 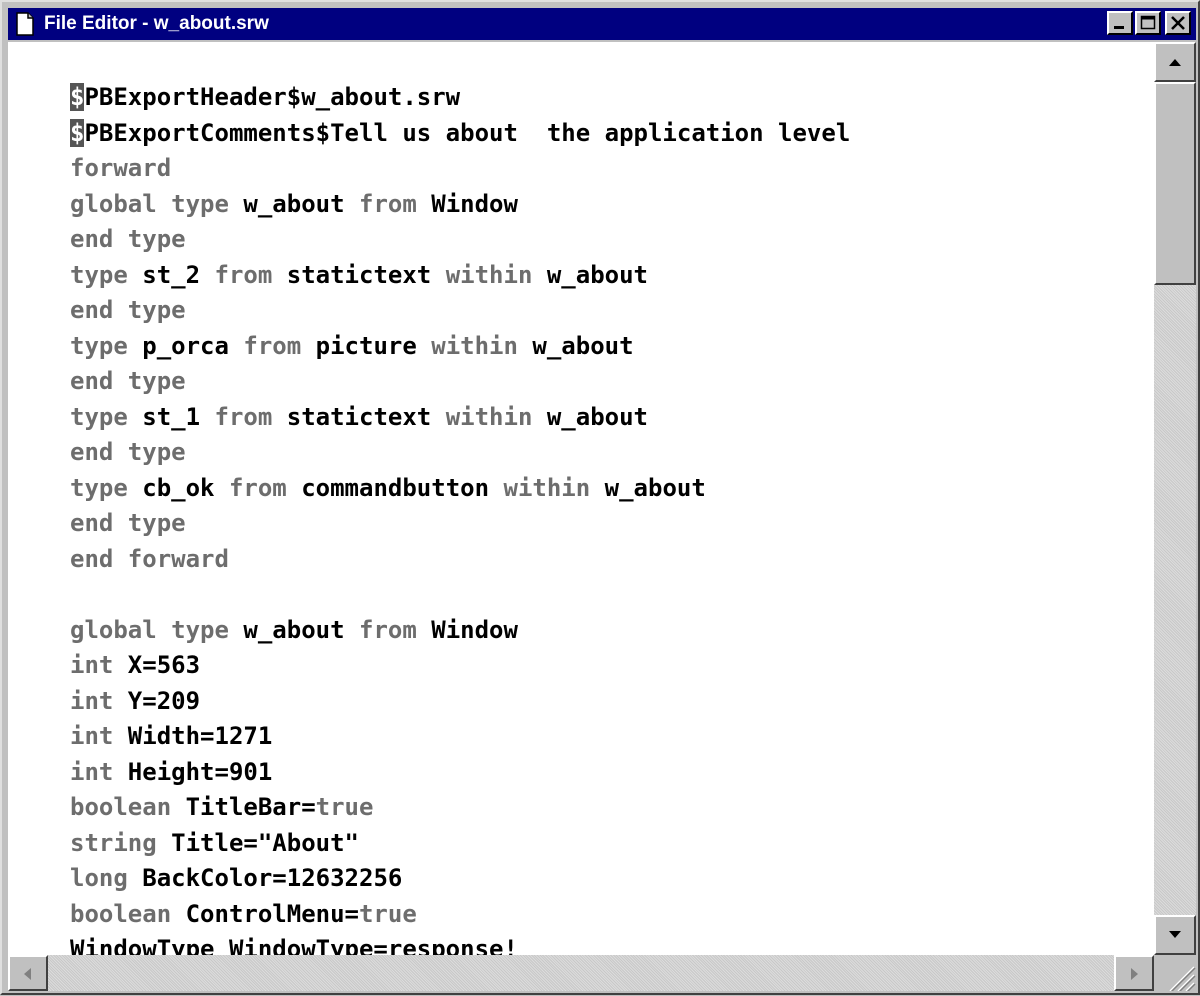 I want to click on minimize-icon, so click(x=1119, y=27).